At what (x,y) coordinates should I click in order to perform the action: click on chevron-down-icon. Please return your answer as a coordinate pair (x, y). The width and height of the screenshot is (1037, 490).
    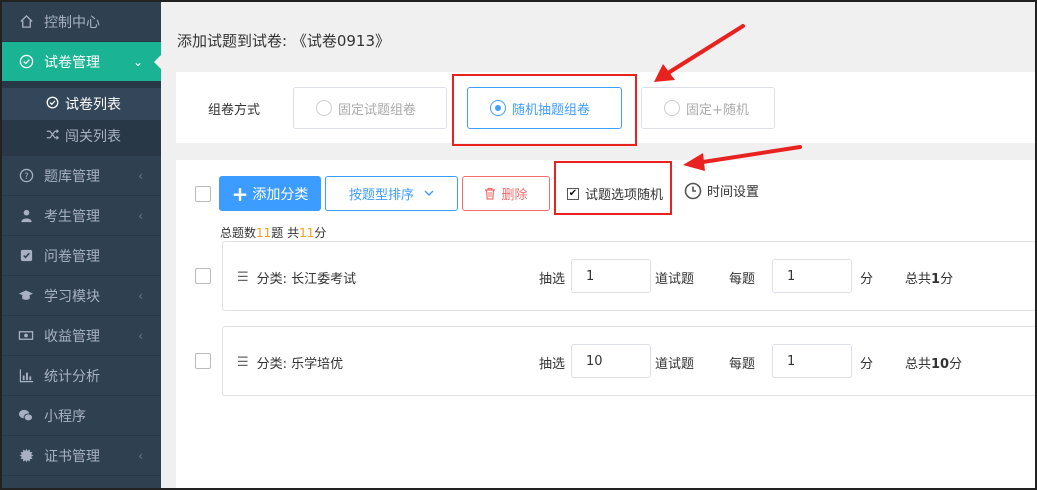
    Looking at the image, I should click on (429, 193).